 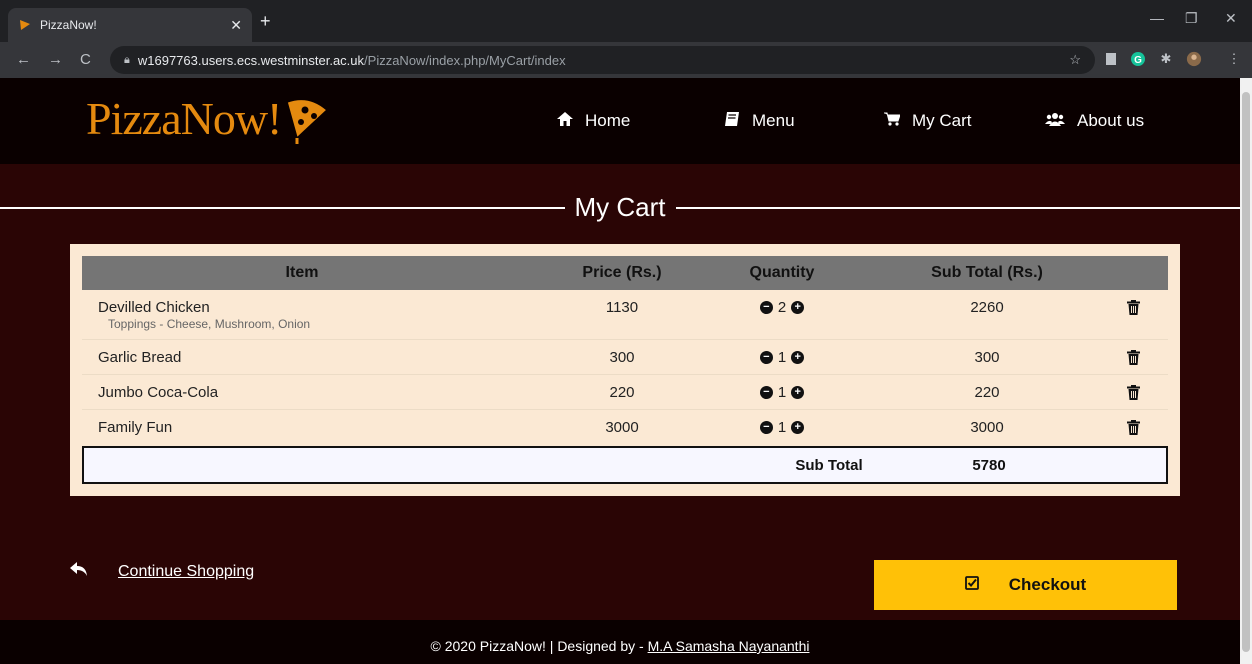 I want to click on page-heading: My Cart, so click(x=620, y=207).